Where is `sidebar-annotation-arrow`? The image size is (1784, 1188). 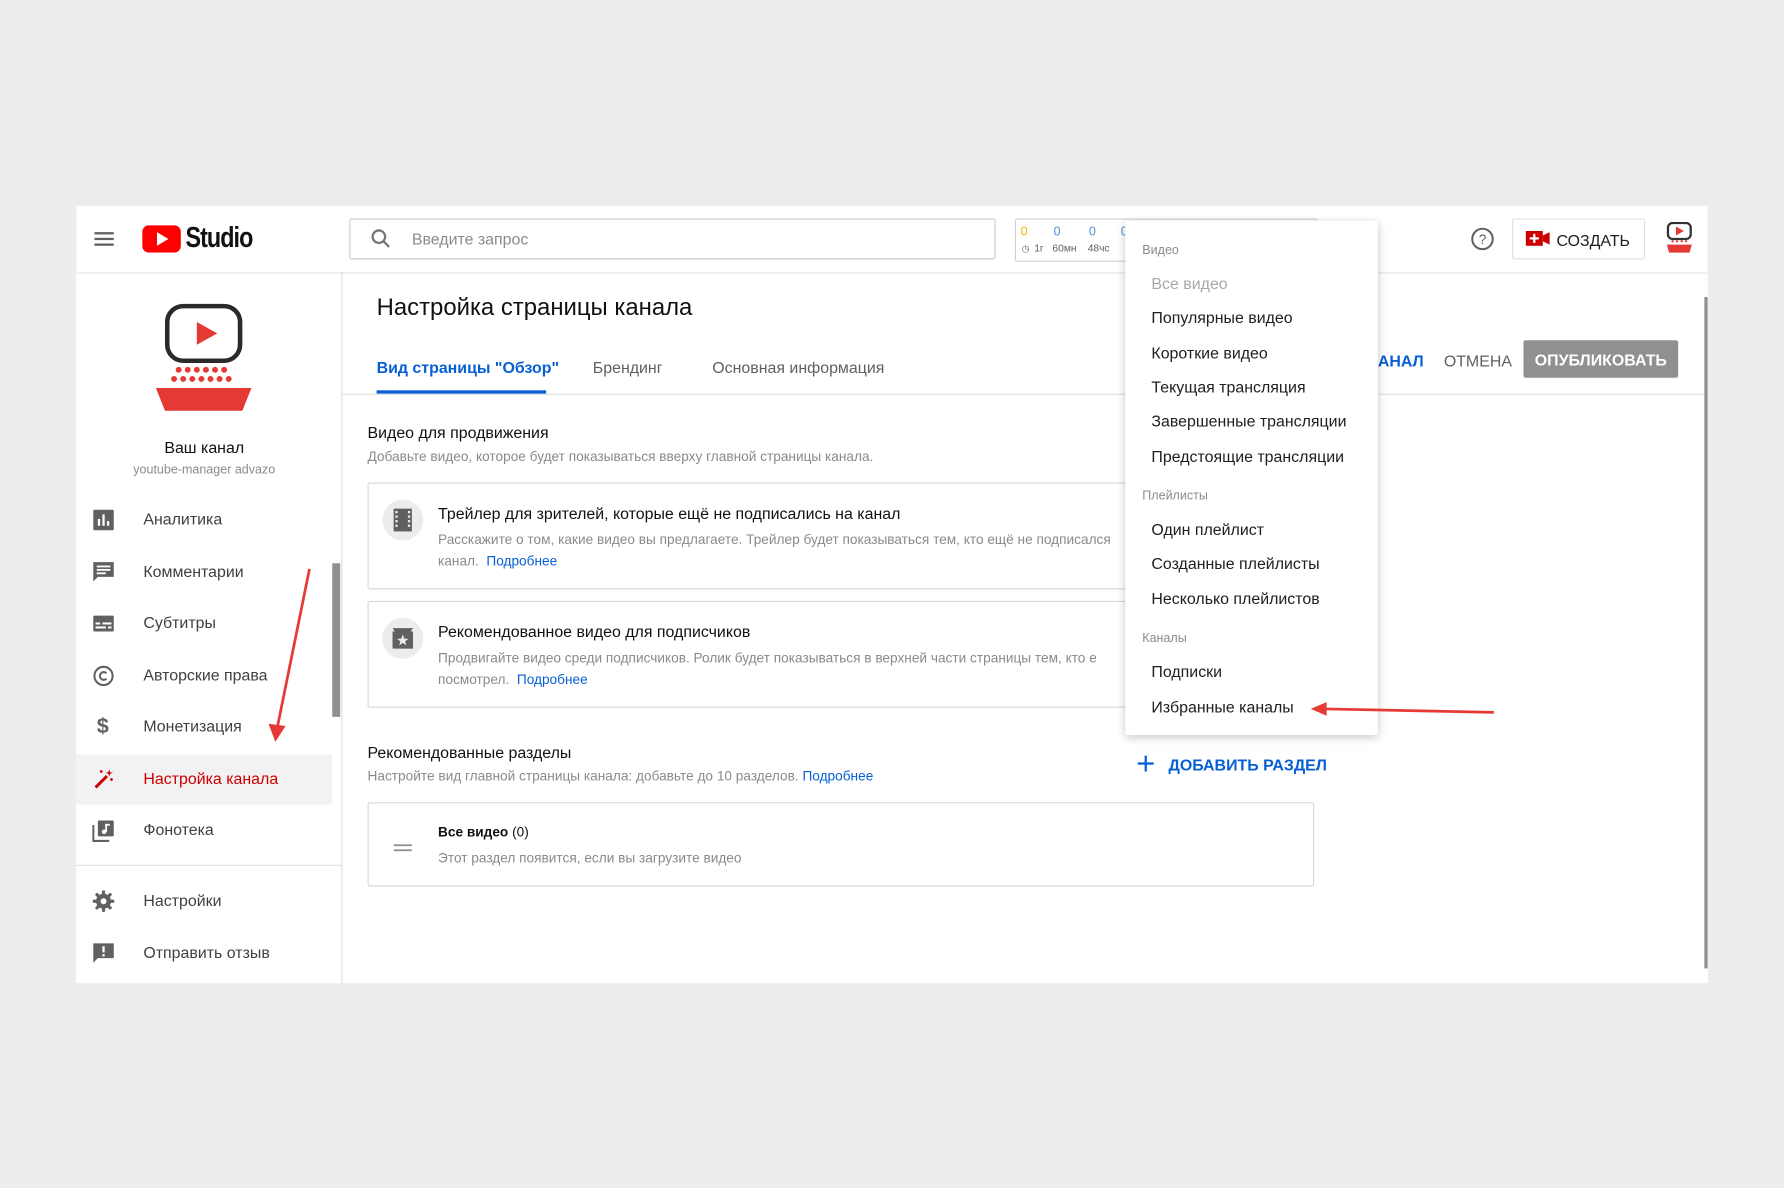
sidebar-annotation-arrow is located at coordinates (289, 655).